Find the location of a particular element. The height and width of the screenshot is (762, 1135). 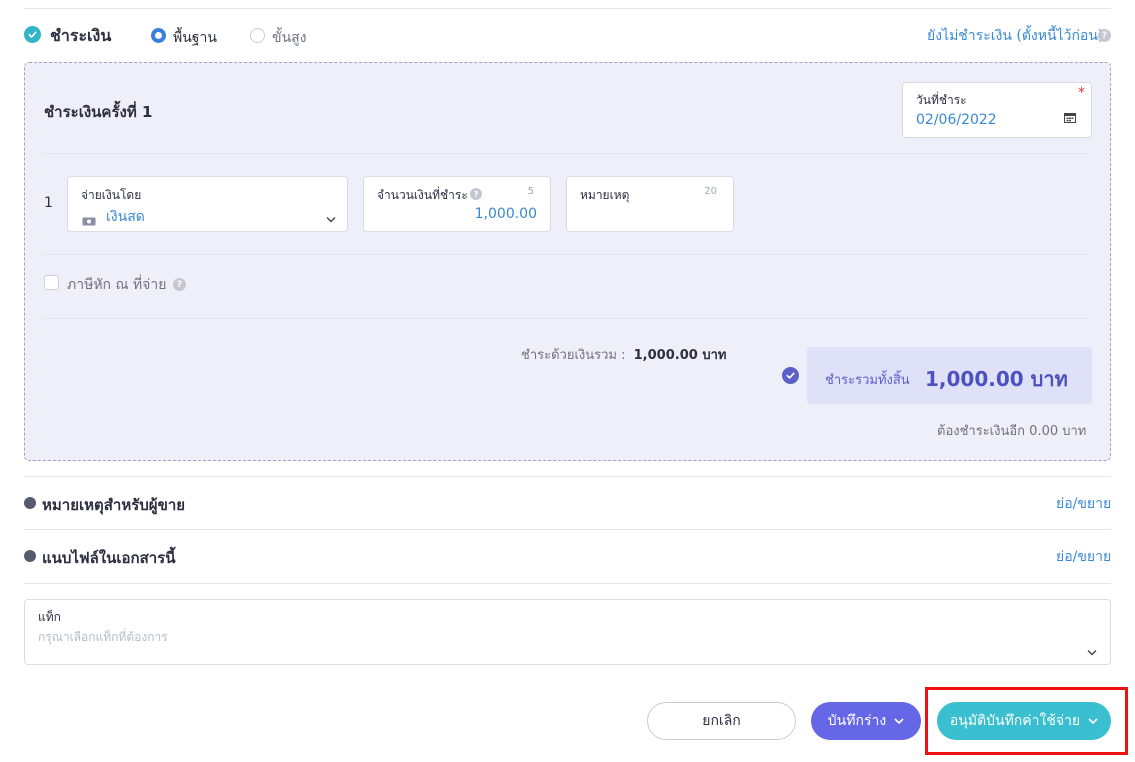

payment-amount-field: จำนวนเงินที่ชำระ ? 5 1,000.00 is located at coordinates (457, 204).